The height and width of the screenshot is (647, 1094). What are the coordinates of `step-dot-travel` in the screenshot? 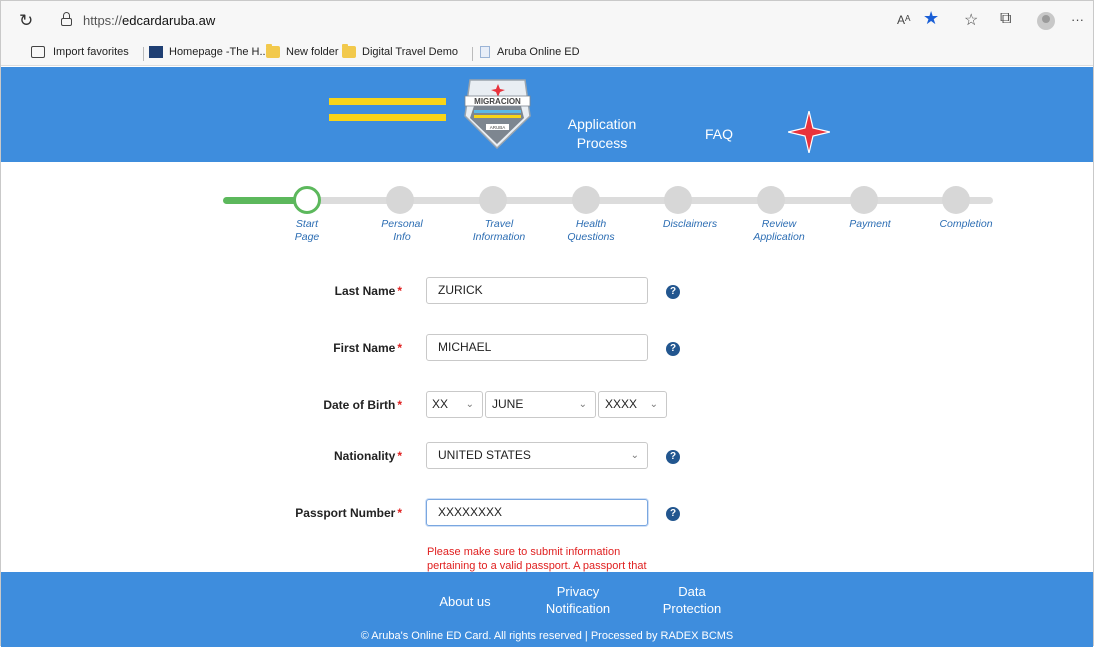 It's located at (493, 200).